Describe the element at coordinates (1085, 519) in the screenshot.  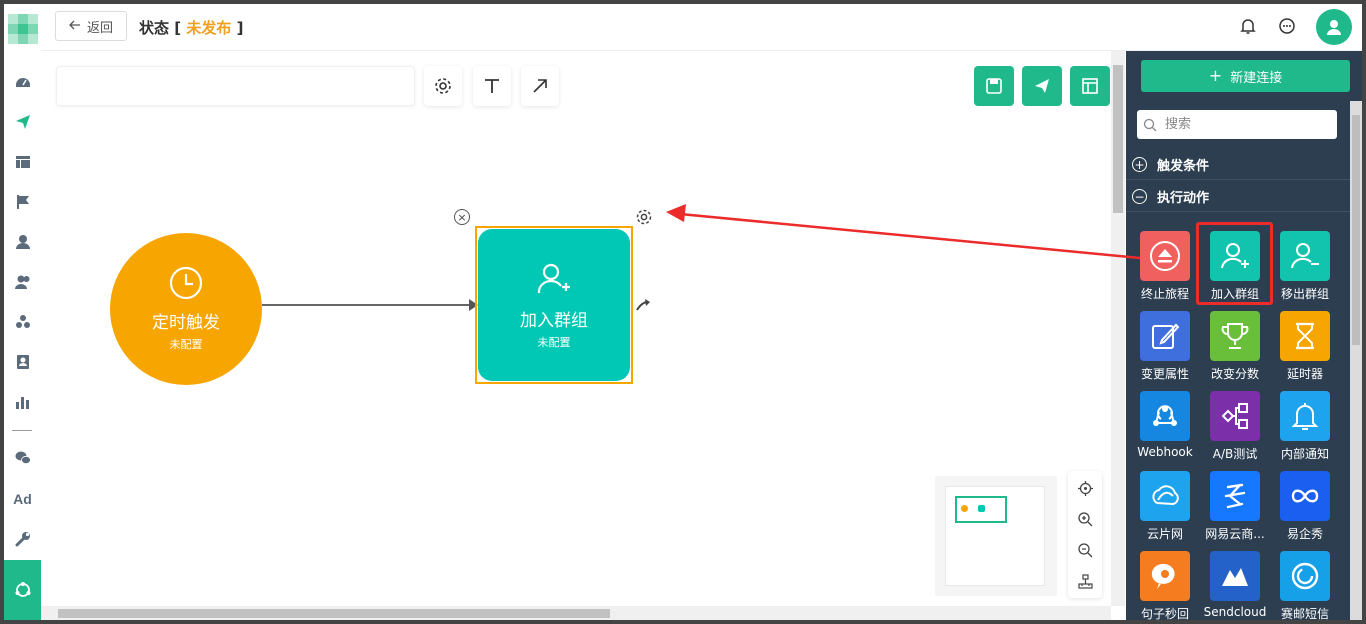
I see `zoom-in-button` at that location.